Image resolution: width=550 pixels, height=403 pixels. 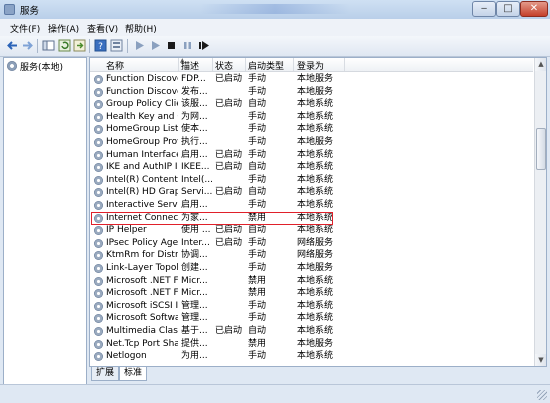 I want to click on cell-name: IP Helper, so click(x=126, y=230).